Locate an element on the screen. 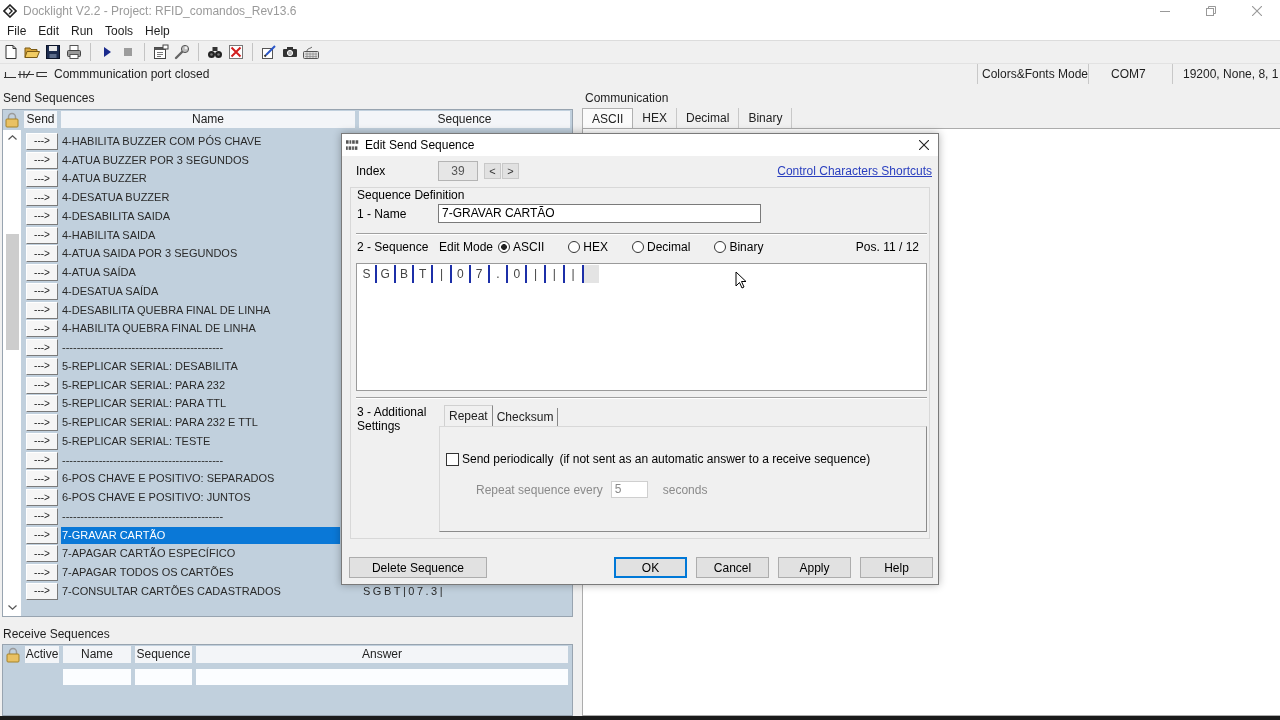  mode-radio: Binary is located at coordinates (751, 247).